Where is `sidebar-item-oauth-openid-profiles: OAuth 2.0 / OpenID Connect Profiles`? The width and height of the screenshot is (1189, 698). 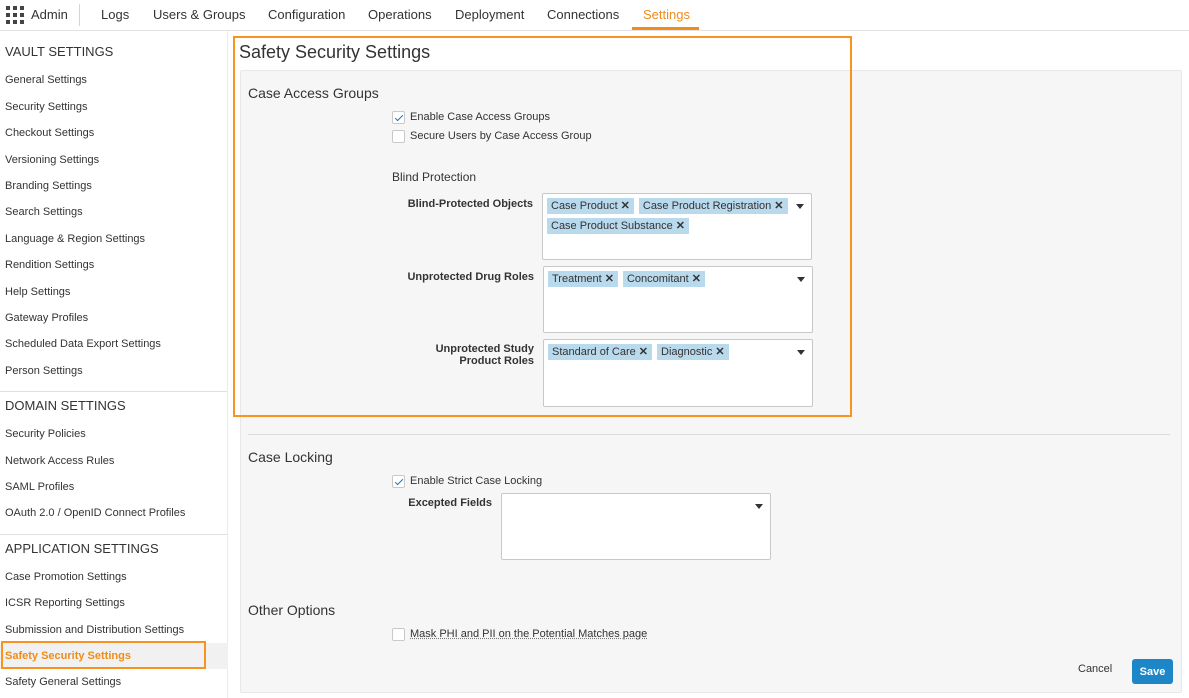 sidebar-item-oauth-openid-profiles: OAuth 2.0 / OpenID Connect Profiles is located at coordinates (95, 513).